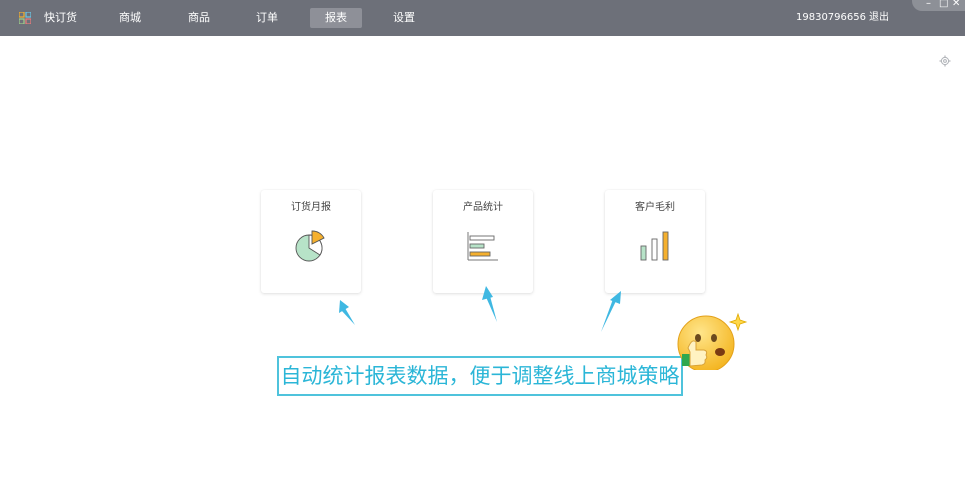 This screenshot has height=500, width=965. Describe the element at coordinates (879, 18) in the screenshot. I see `logout-link: 退出` at that location.